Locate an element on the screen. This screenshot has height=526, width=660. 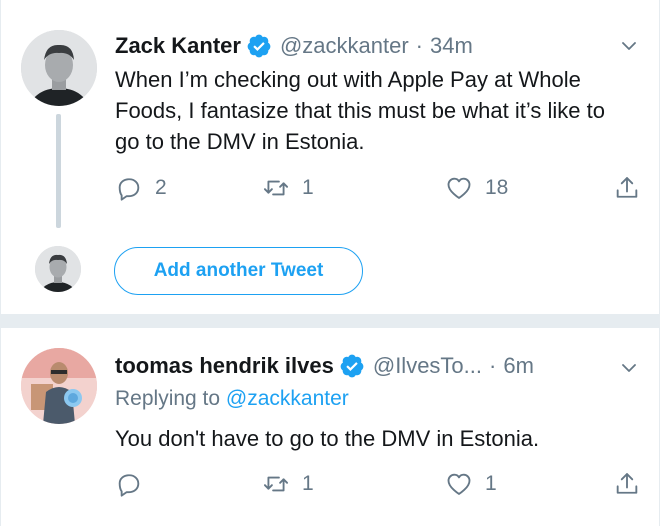
thread-connector-line is located at coordinates (58, 171).